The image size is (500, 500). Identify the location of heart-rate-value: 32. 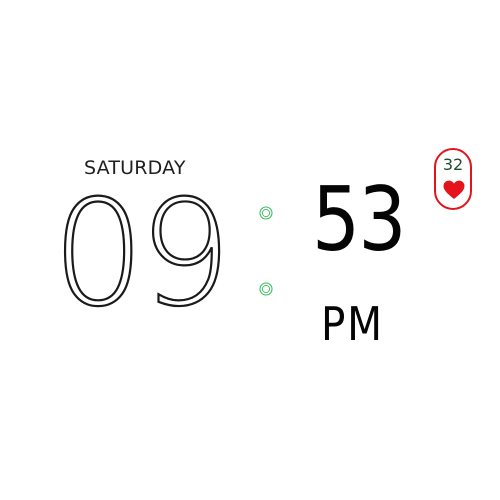
(453, 164).